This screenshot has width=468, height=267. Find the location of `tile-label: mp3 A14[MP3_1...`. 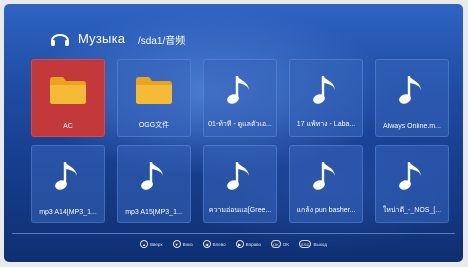

tile-label: mp3 A14[MP3_1... is located at coordinates (68, 212).